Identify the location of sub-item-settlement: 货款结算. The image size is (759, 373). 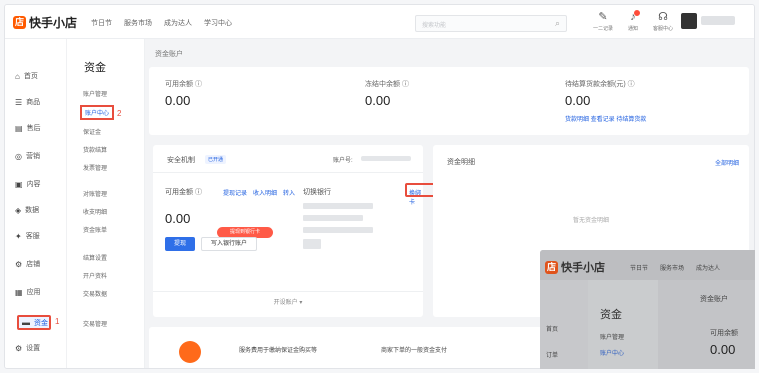
(95, 149).